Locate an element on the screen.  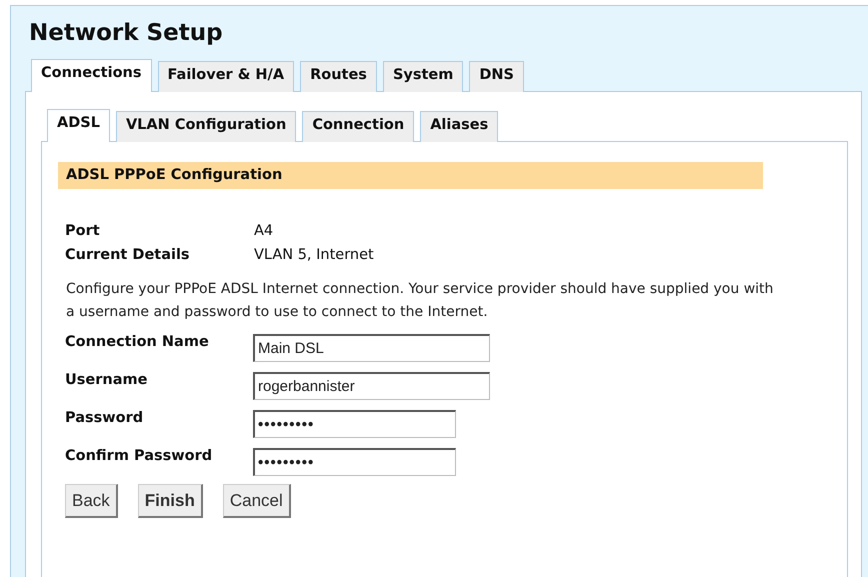
description: Configure your PPPoE ADSL Internet connection. Your service provider should have supplied you with a username and password to use to connect to the Internet. is located at coordinates (420, 301).